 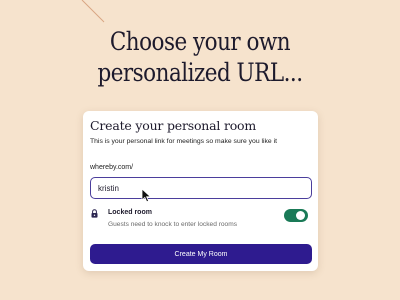 What do you see at coordinates (112, 167) in the screenshot?
I see `domain-prefix-label: whereby.com/` at bounding box center [112, 167].